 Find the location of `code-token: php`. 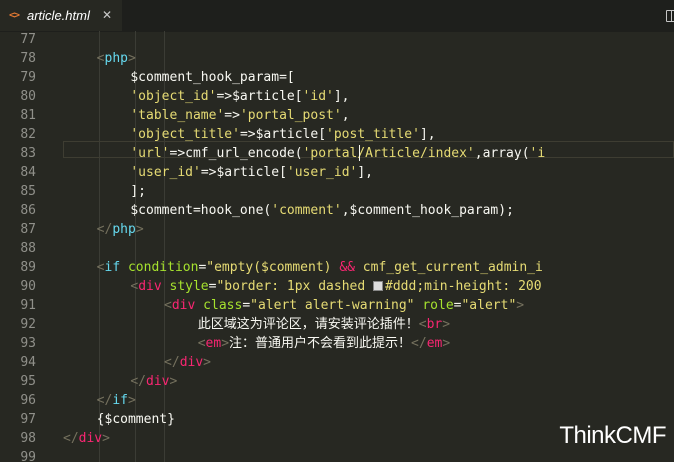

code-token: php is located at coordinates (124, 229).